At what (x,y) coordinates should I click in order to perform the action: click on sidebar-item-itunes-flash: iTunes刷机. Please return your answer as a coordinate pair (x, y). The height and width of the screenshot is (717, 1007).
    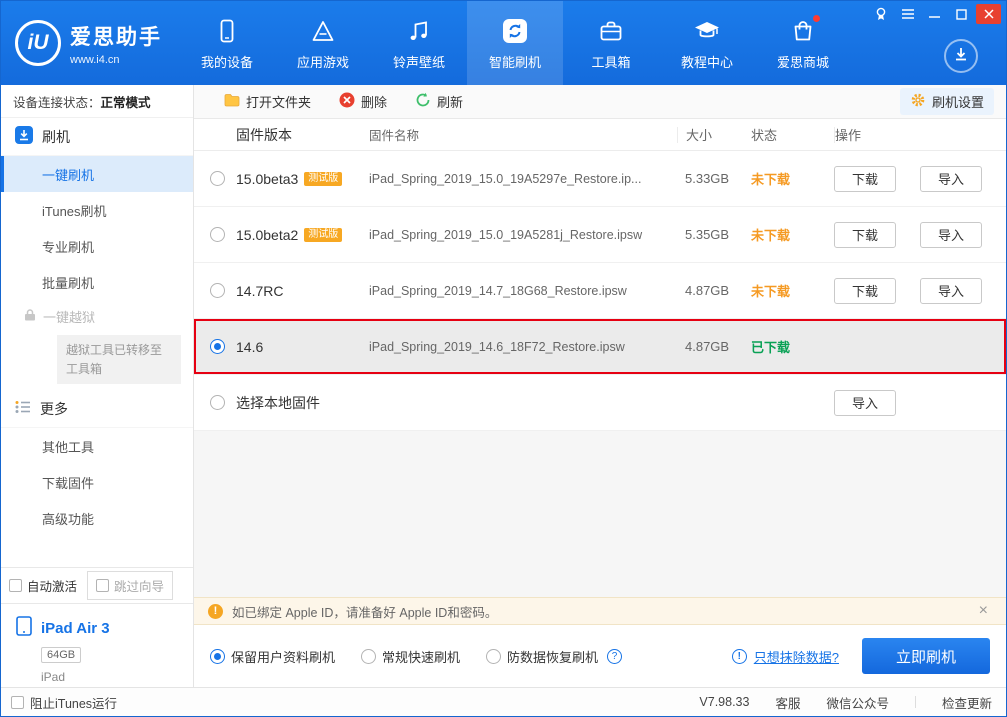
    Looking at the image, I should click on (97, 210).